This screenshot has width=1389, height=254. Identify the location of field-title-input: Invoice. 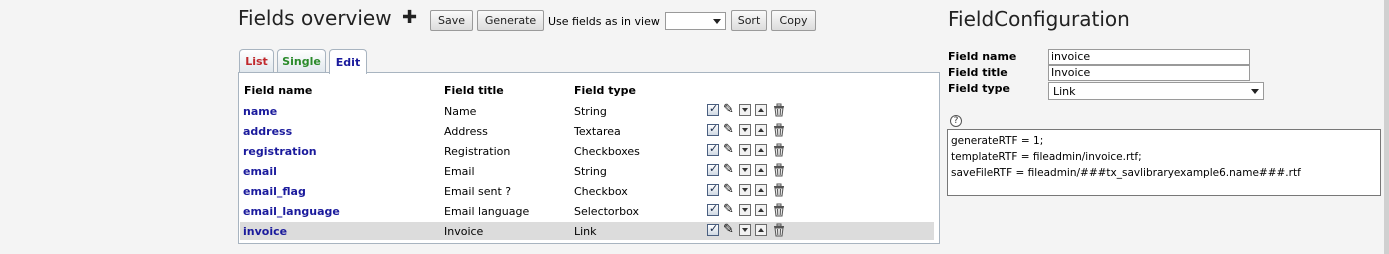
(1149, 73).